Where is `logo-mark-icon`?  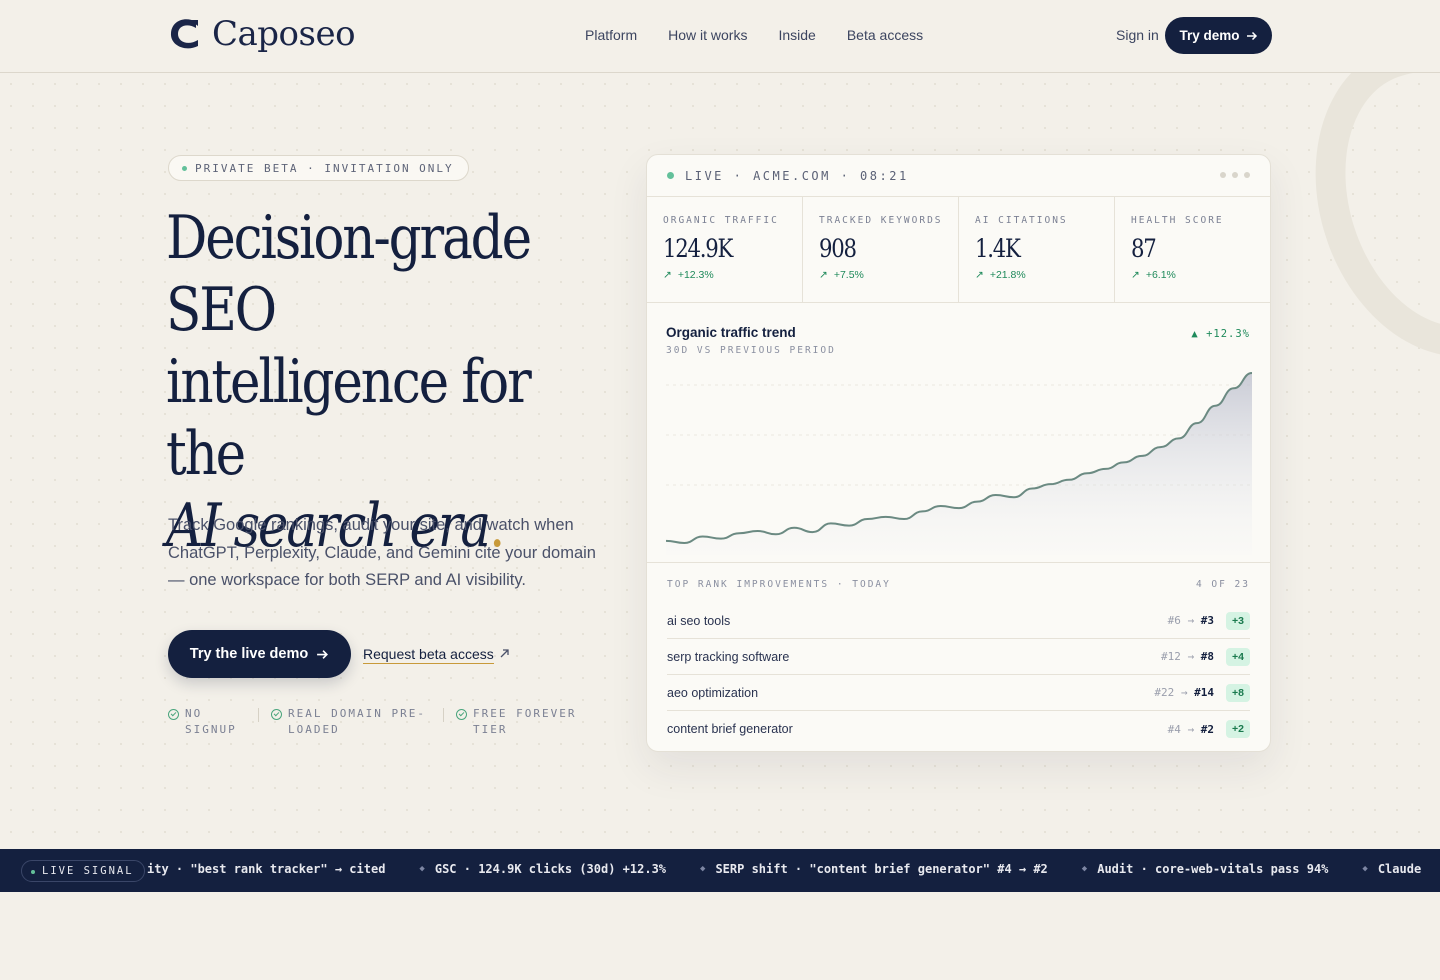 logo-mark-icon is located at coordinates (184, 34).